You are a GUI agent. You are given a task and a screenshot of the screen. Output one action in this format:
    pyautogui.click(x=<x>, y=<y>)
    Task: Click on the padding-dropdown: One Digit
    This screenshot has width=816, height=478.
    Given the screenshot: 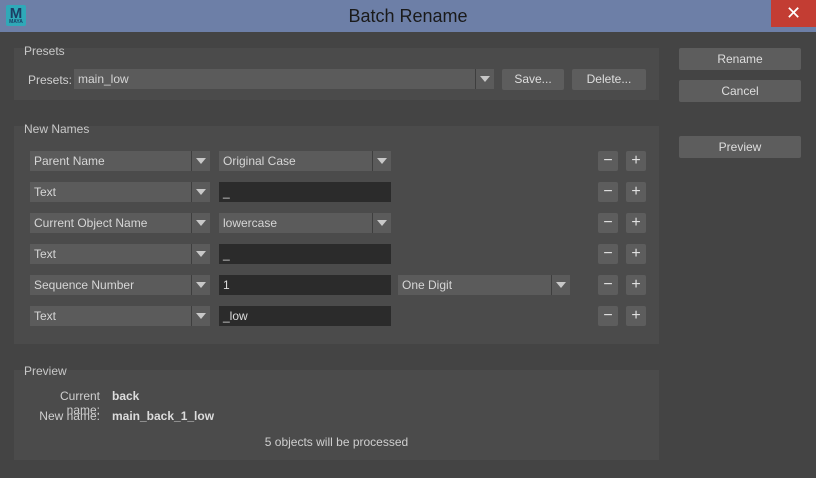 What is the action you would take?
    pyautogui.click(x=484, y=285)
    